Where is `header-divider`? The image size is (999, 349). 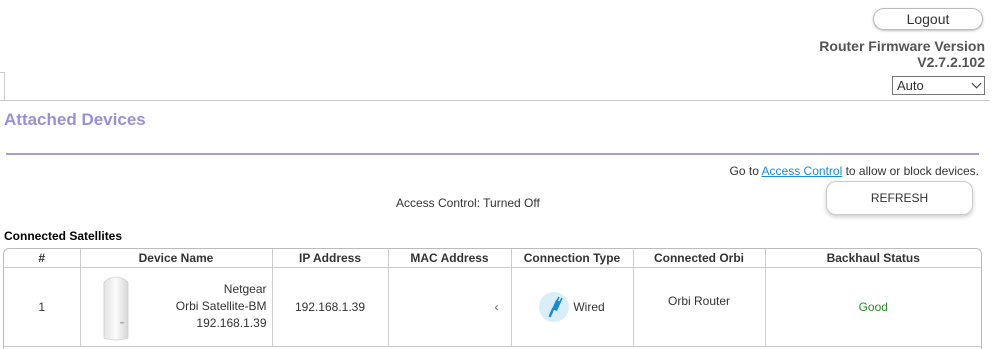
header-divider is located at coordinates (495, 100).